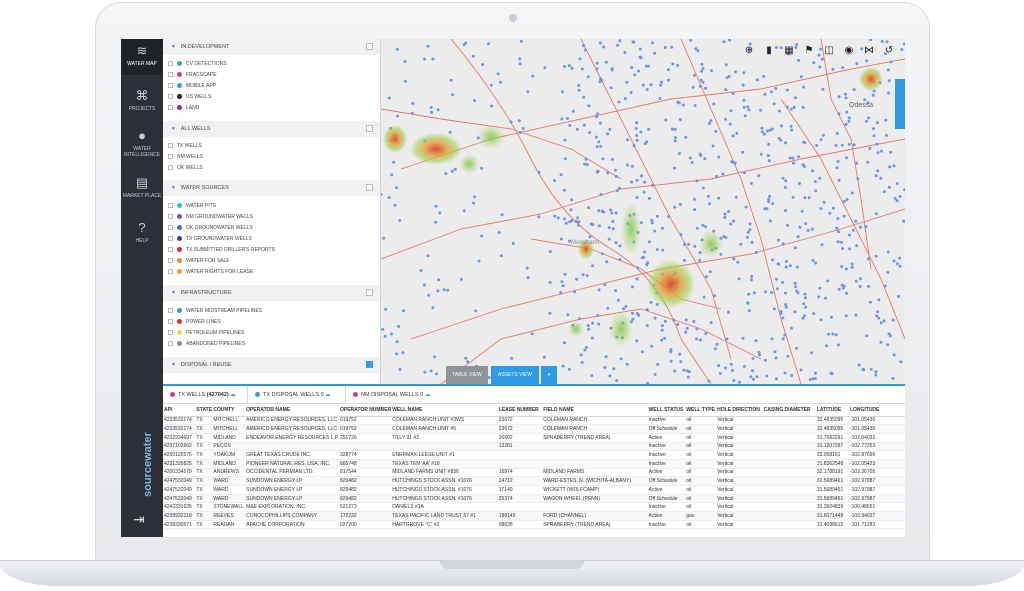 The width and height of the screenshot is (1024, 591). What do you see at coordinates (365, 410) in the screenshot?
I see `column-header: OPERATOR NUMBER` at bounding box center [365, 410].